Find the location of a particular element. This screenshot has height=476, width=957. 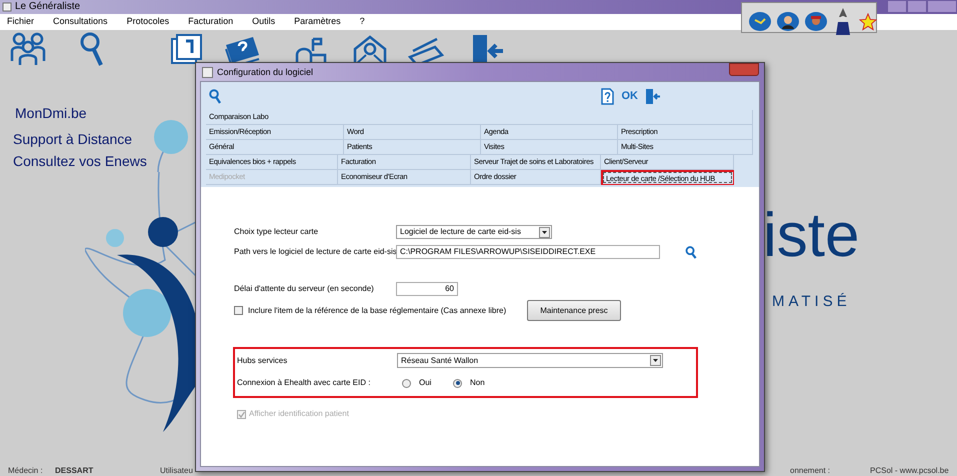

radio-label: Non is located at coordinates (477, 383).